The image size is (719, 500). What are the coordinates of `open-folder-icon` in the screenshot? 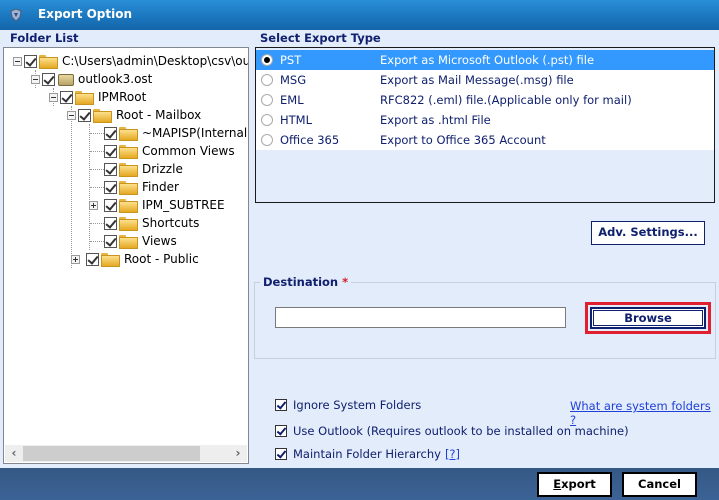 It's located at (48, 61).